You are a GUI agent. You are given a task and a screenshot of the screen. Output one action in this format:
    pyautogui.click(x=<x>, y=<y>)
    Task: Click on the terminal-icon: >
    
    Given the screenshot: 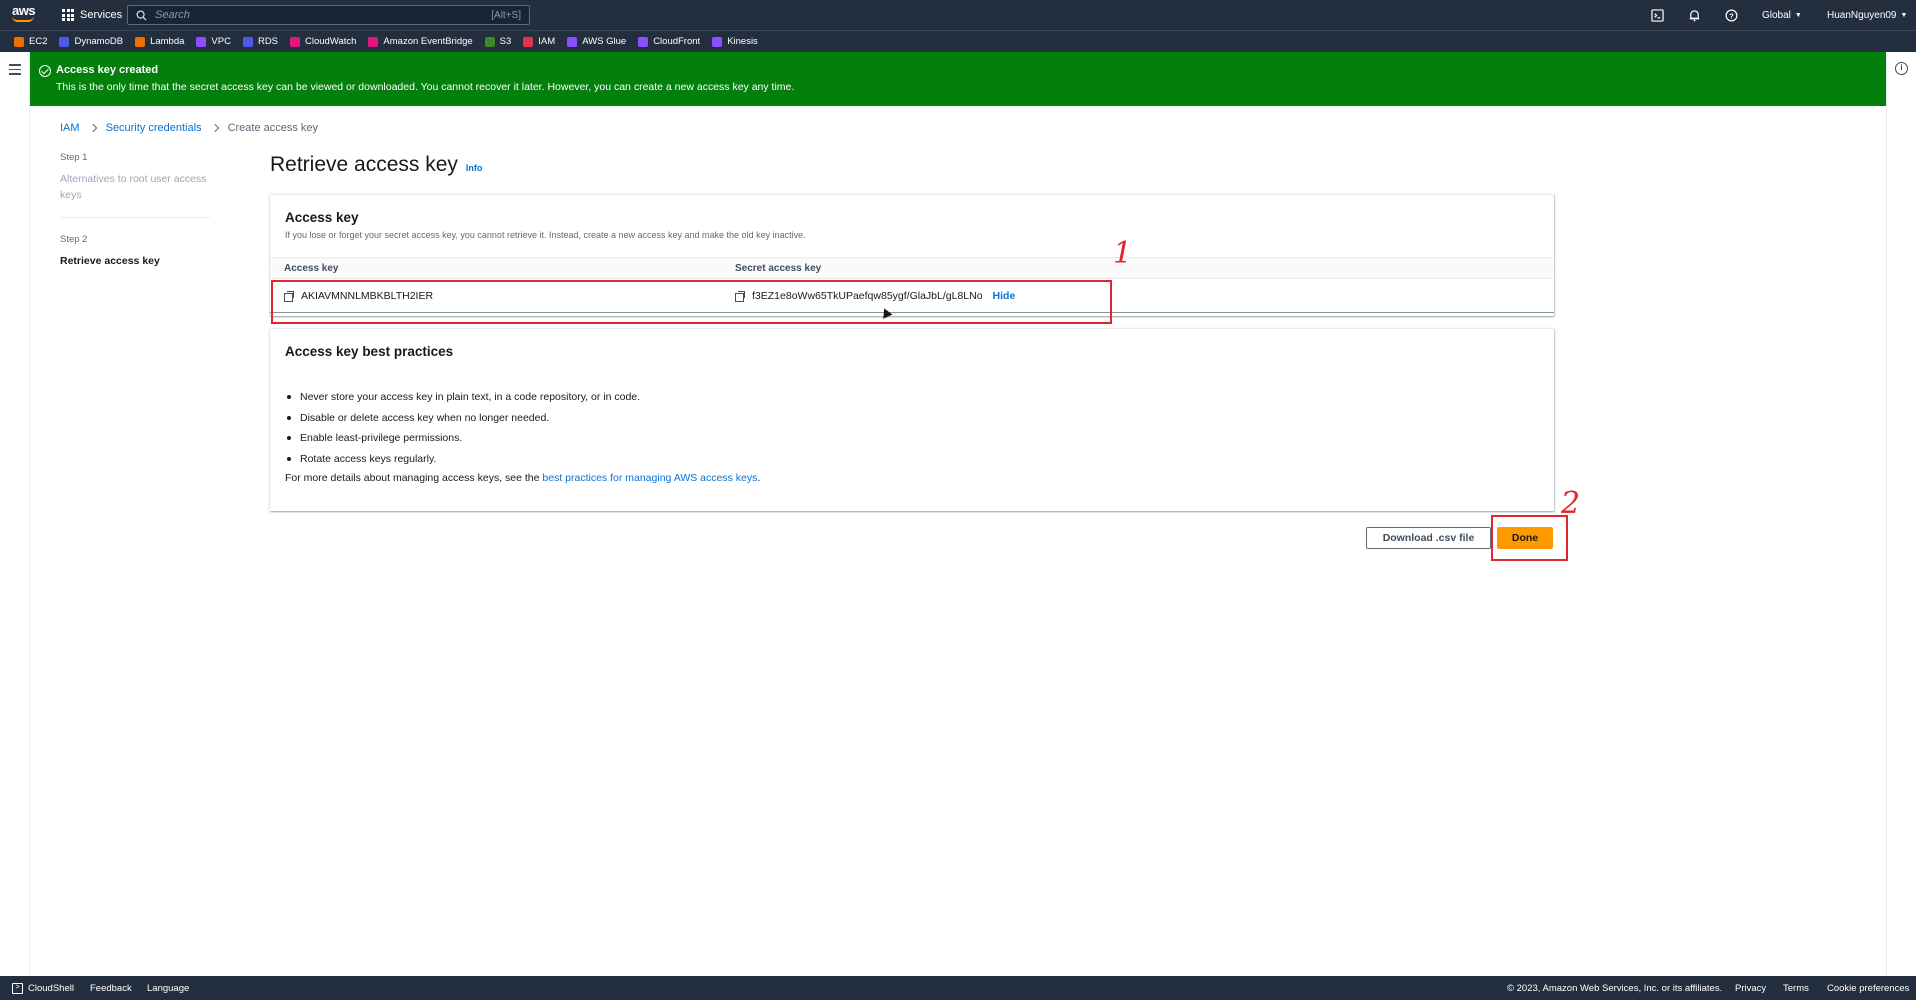 What is the action you would take?
    pyautogui.click(x=17, y=988)
    